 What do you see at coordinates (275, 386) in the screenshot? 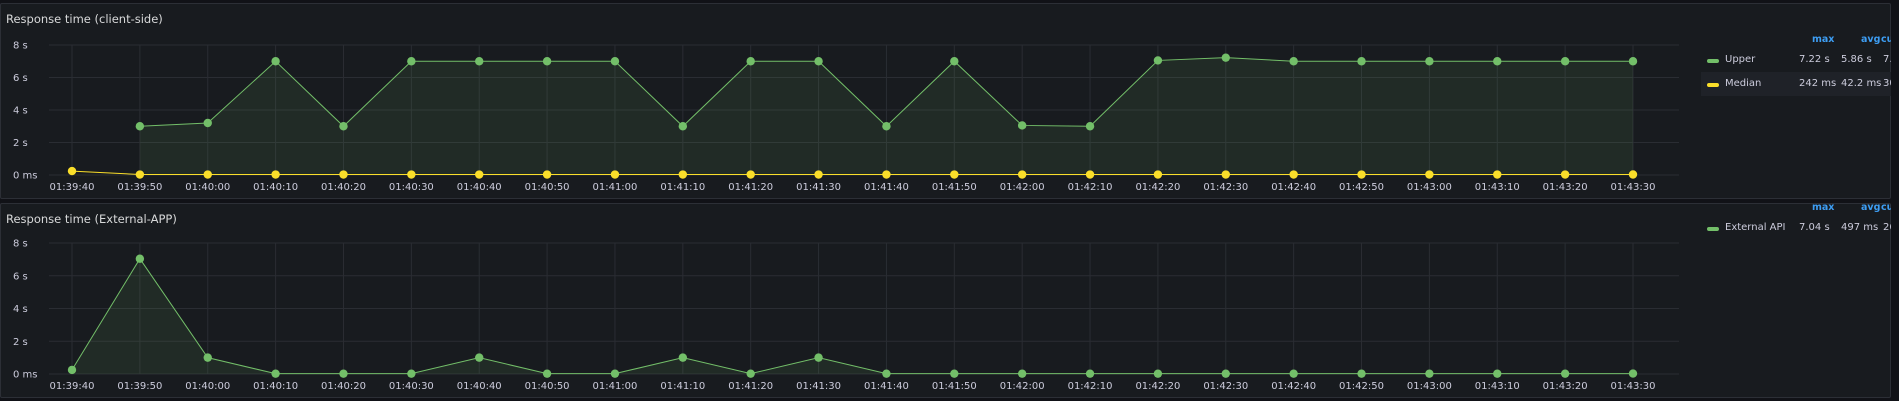
I see `x-tick-label: 01:40:10` at bounding box center [275, 386].